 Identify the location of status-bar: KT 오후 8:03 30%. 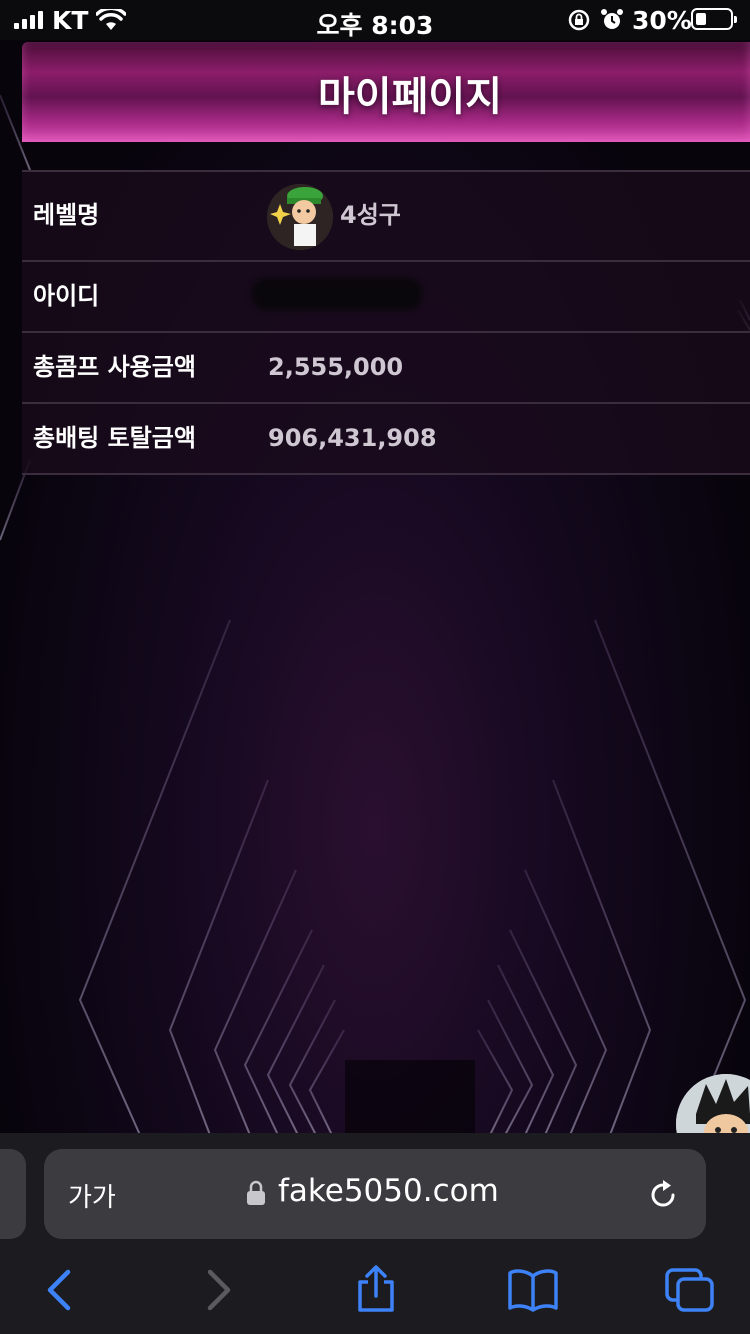
(375, 20).